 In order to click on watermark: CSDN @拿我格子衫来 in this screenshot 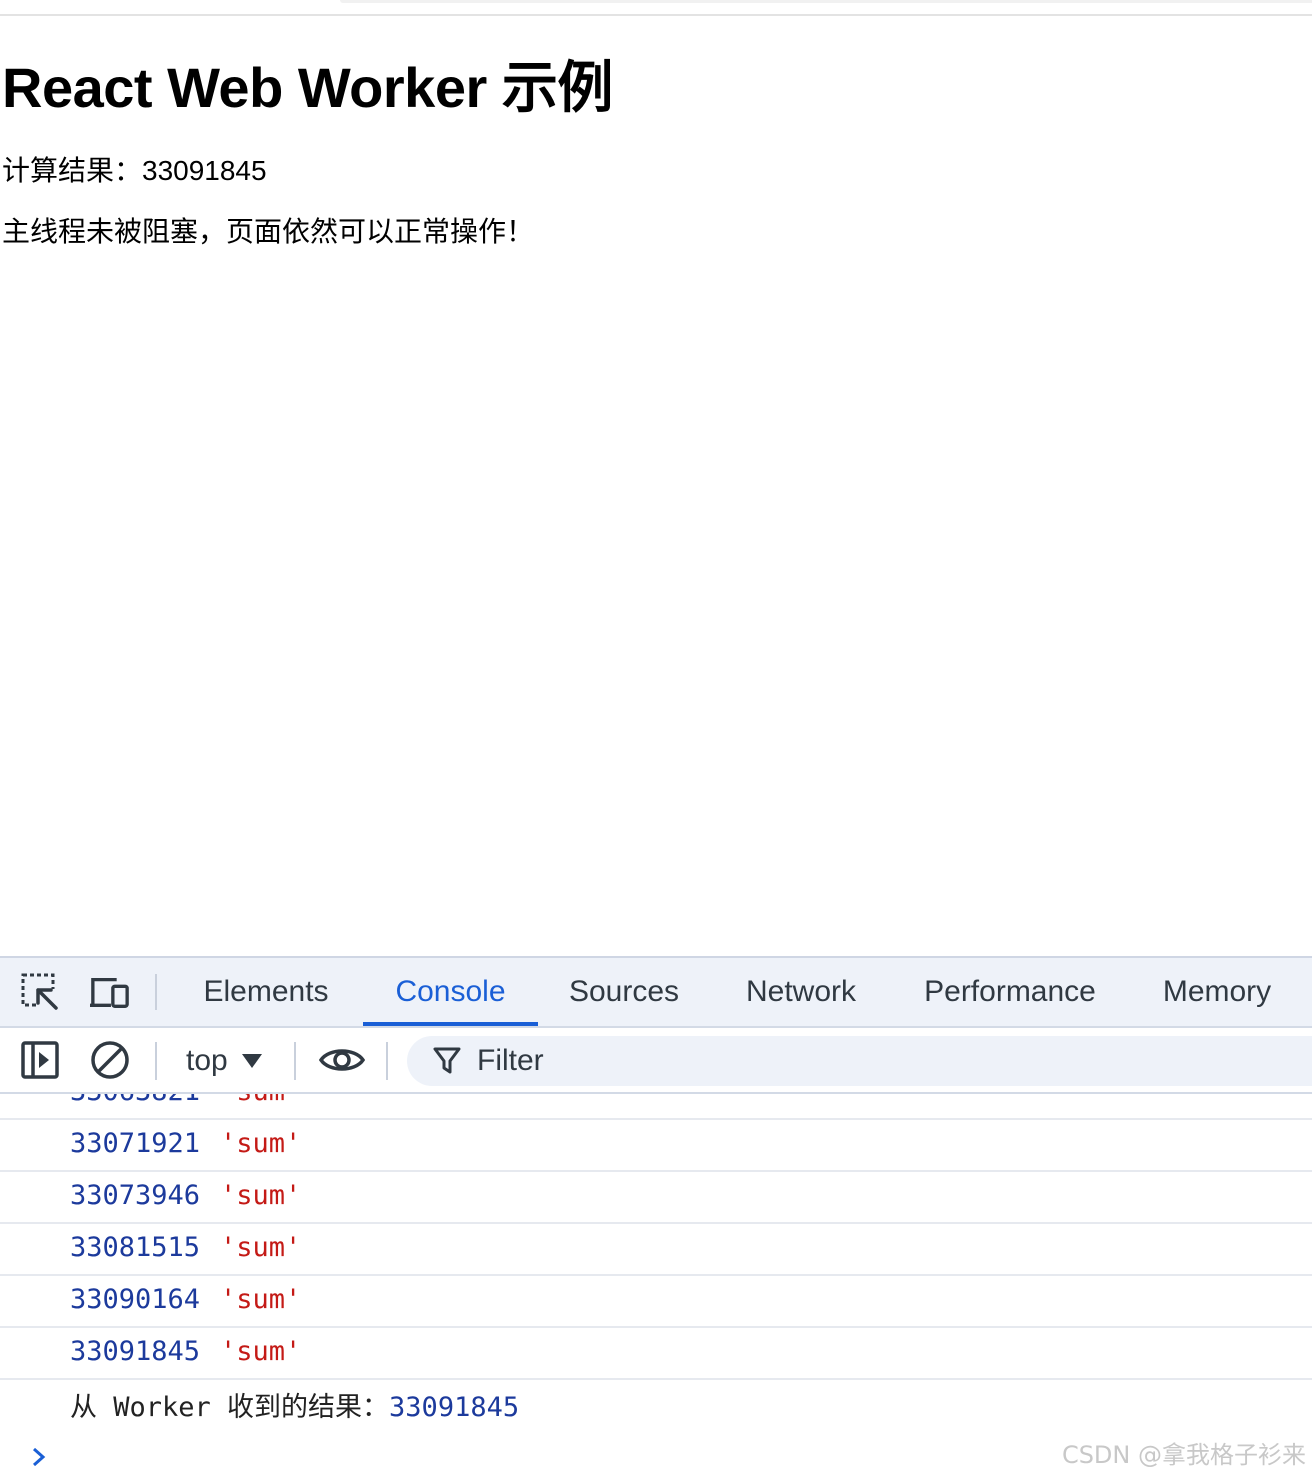, I will do `click(1183, 1455)`.